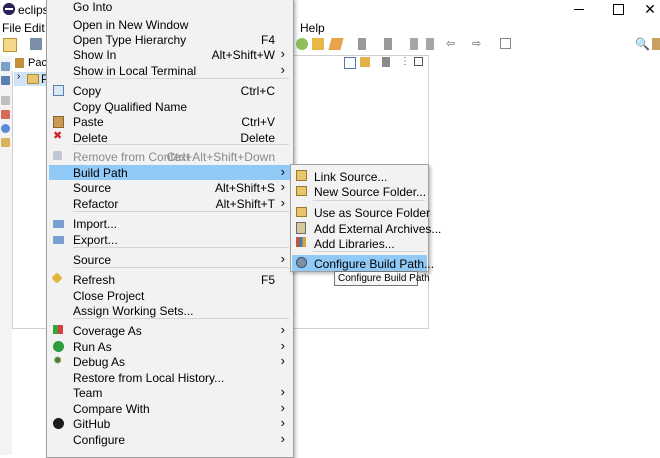  What do you see at coordinates (96, 204) in the screenshot?
I see `menu-item-label: Refactor` at bounding box center [96, 204].